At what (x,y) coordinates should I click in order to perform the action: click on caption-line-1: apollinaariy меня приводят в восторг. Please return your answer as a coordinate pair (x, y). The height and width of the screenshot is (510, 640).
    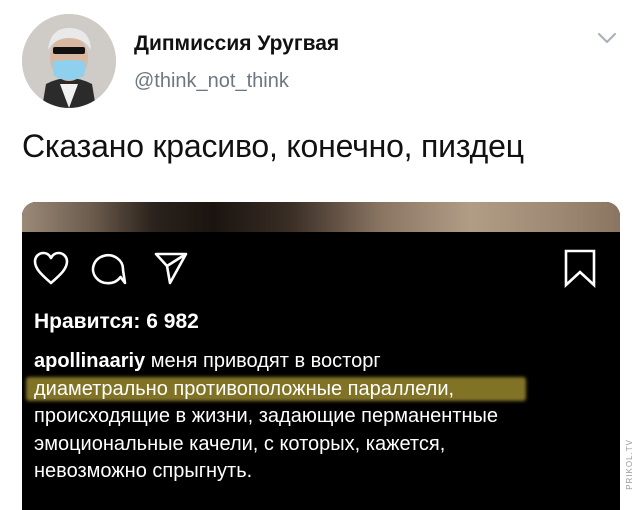
    Looking at the image, I should click on (207, 361).